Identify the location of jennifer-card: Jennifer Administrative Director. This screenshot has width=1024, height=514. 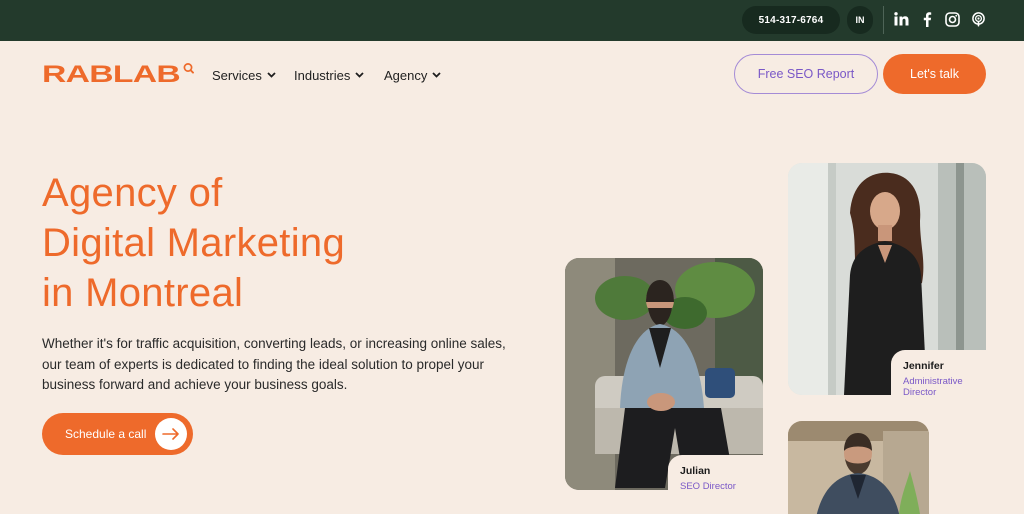
(938, 374).